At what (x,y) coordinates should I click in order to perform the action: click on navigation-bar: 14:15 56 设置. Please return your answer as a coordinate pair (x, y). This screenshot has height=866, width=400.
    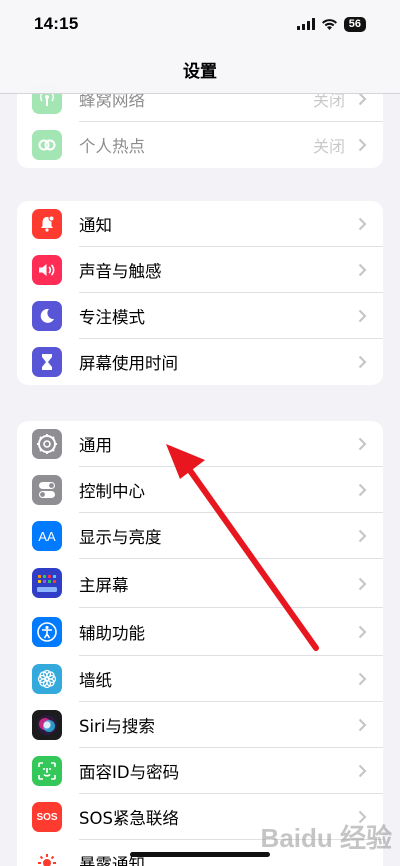
    Looking at the image, I should click on (200, 47).